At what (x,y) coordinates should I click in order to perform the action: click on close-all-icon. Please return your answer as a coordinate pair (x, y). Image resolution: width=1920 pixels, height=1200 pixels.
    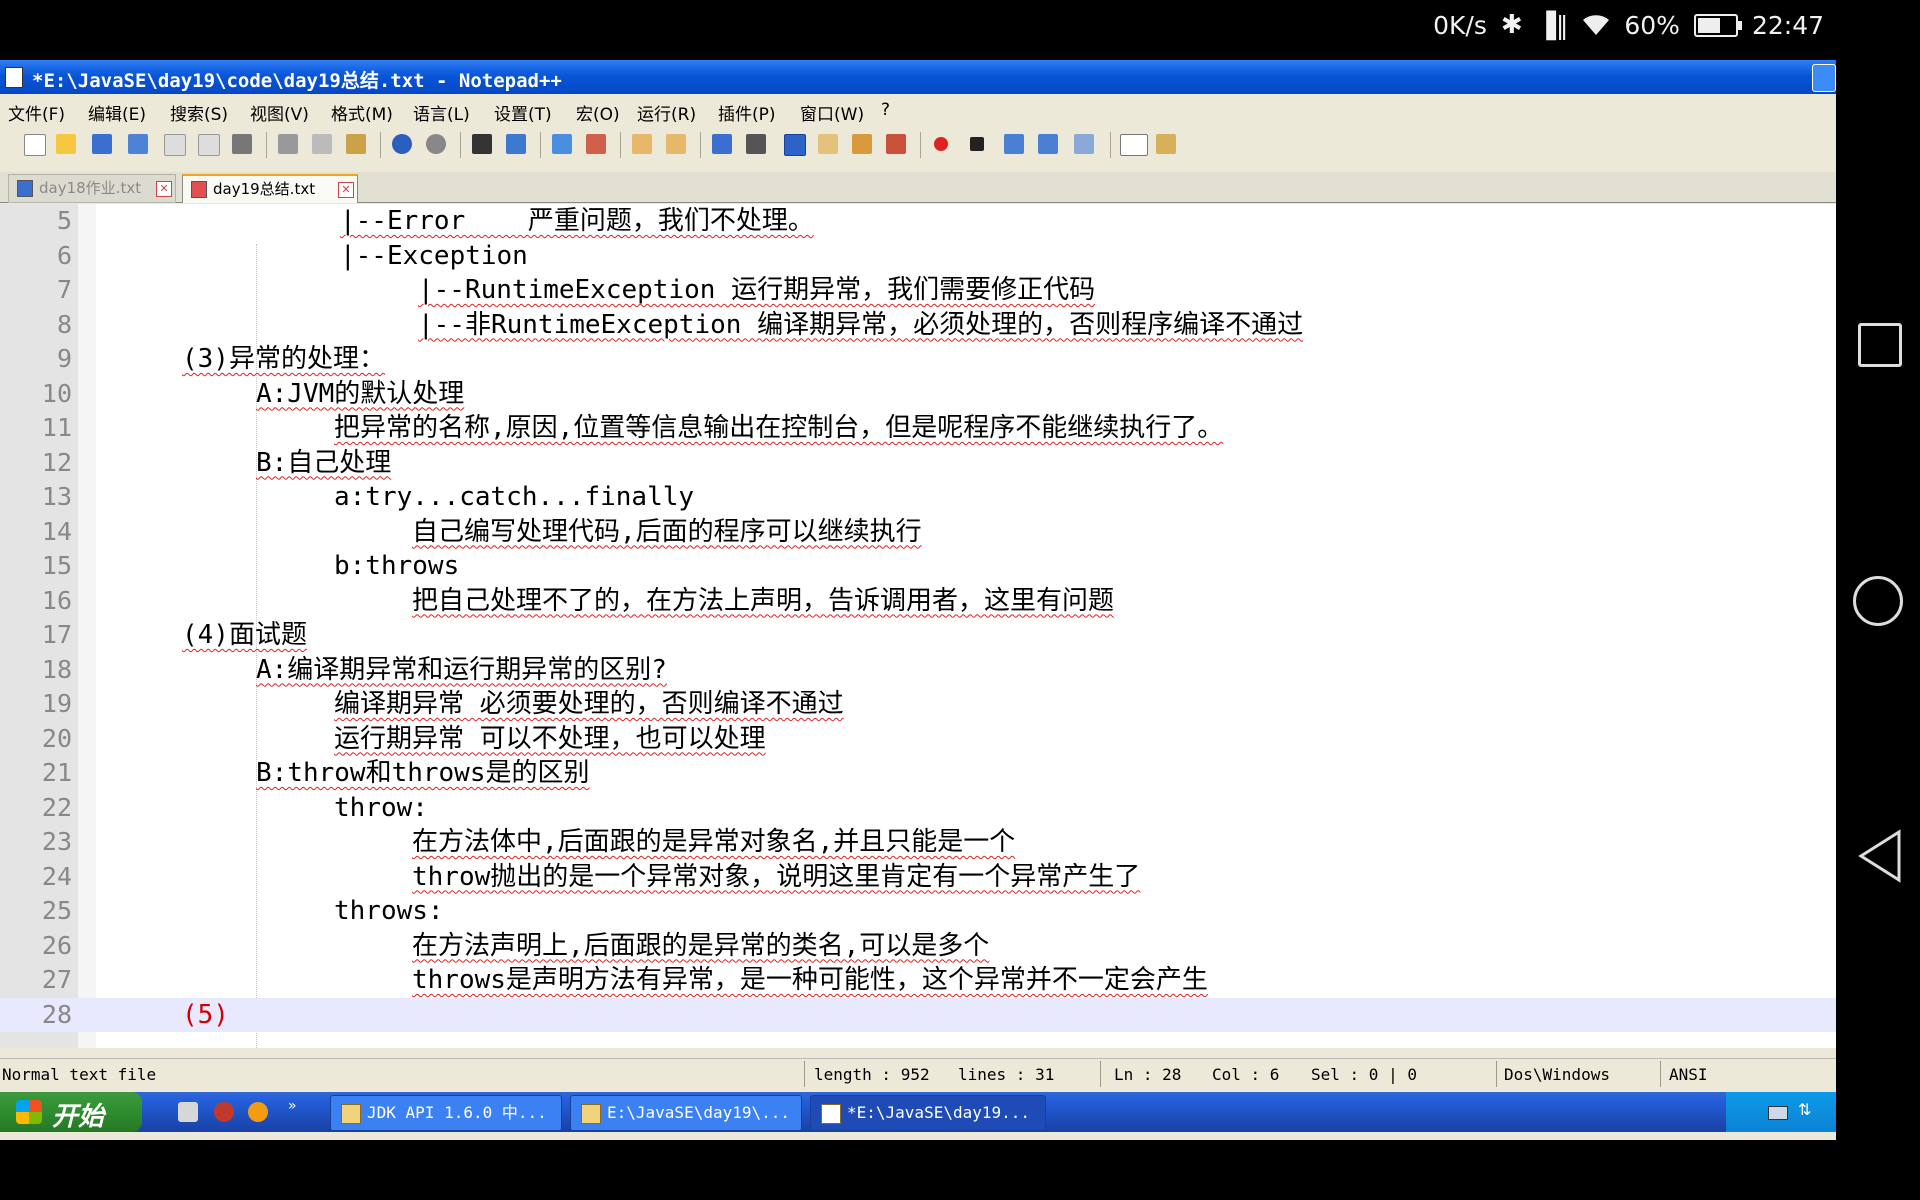
    Looking at the image, I should click on (209, 145).